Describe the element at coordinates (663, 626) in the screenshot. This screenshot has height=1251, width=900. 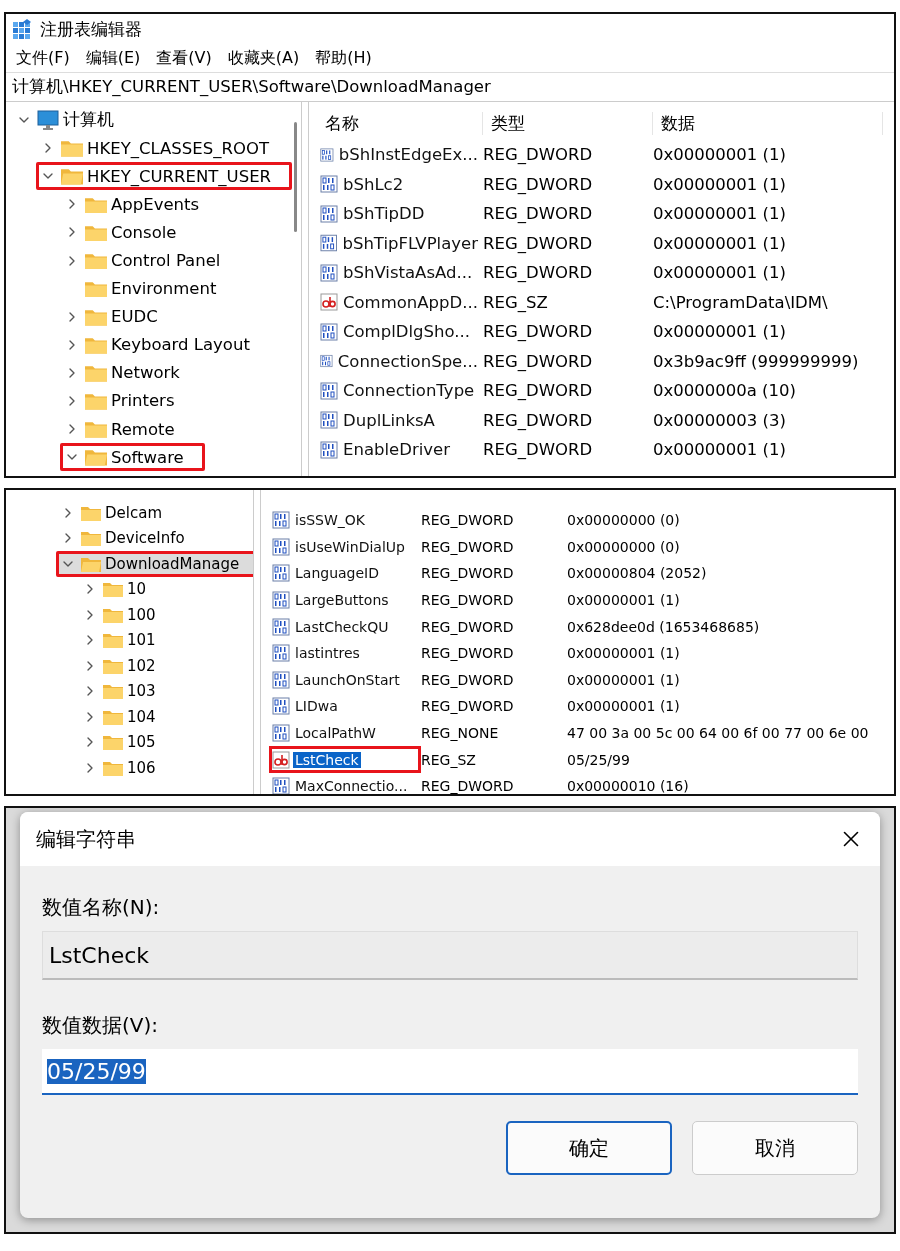
I see `table-cell: 0x628dee0d (1653468685)` at that location.